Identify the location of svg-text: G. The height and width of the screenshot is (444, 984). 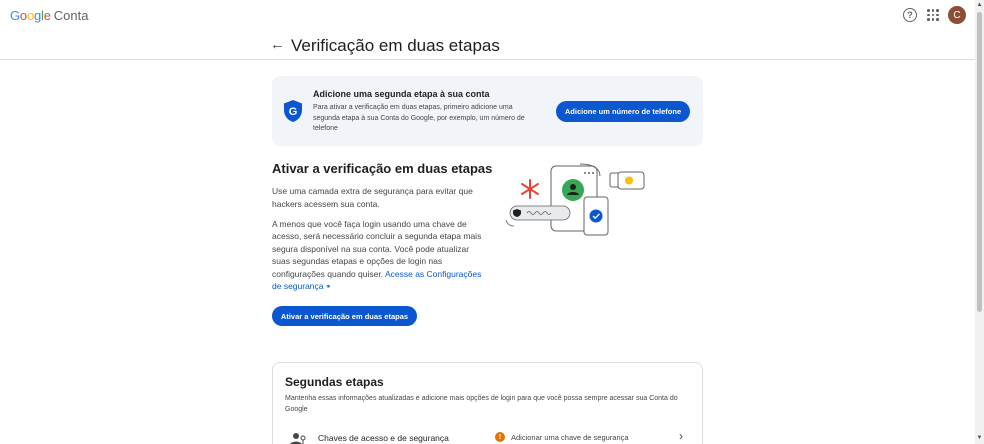
(293, 112).